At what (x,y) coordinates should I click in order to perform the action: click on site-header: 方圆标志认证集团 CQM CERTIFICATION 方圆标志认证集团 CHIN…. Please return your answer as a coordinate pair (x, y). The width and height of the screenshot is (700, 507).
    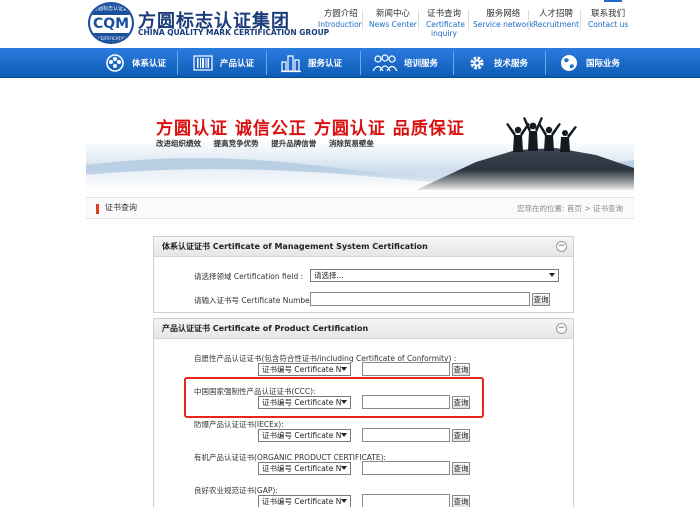
    Looking at the image, I should click on (350, 24).